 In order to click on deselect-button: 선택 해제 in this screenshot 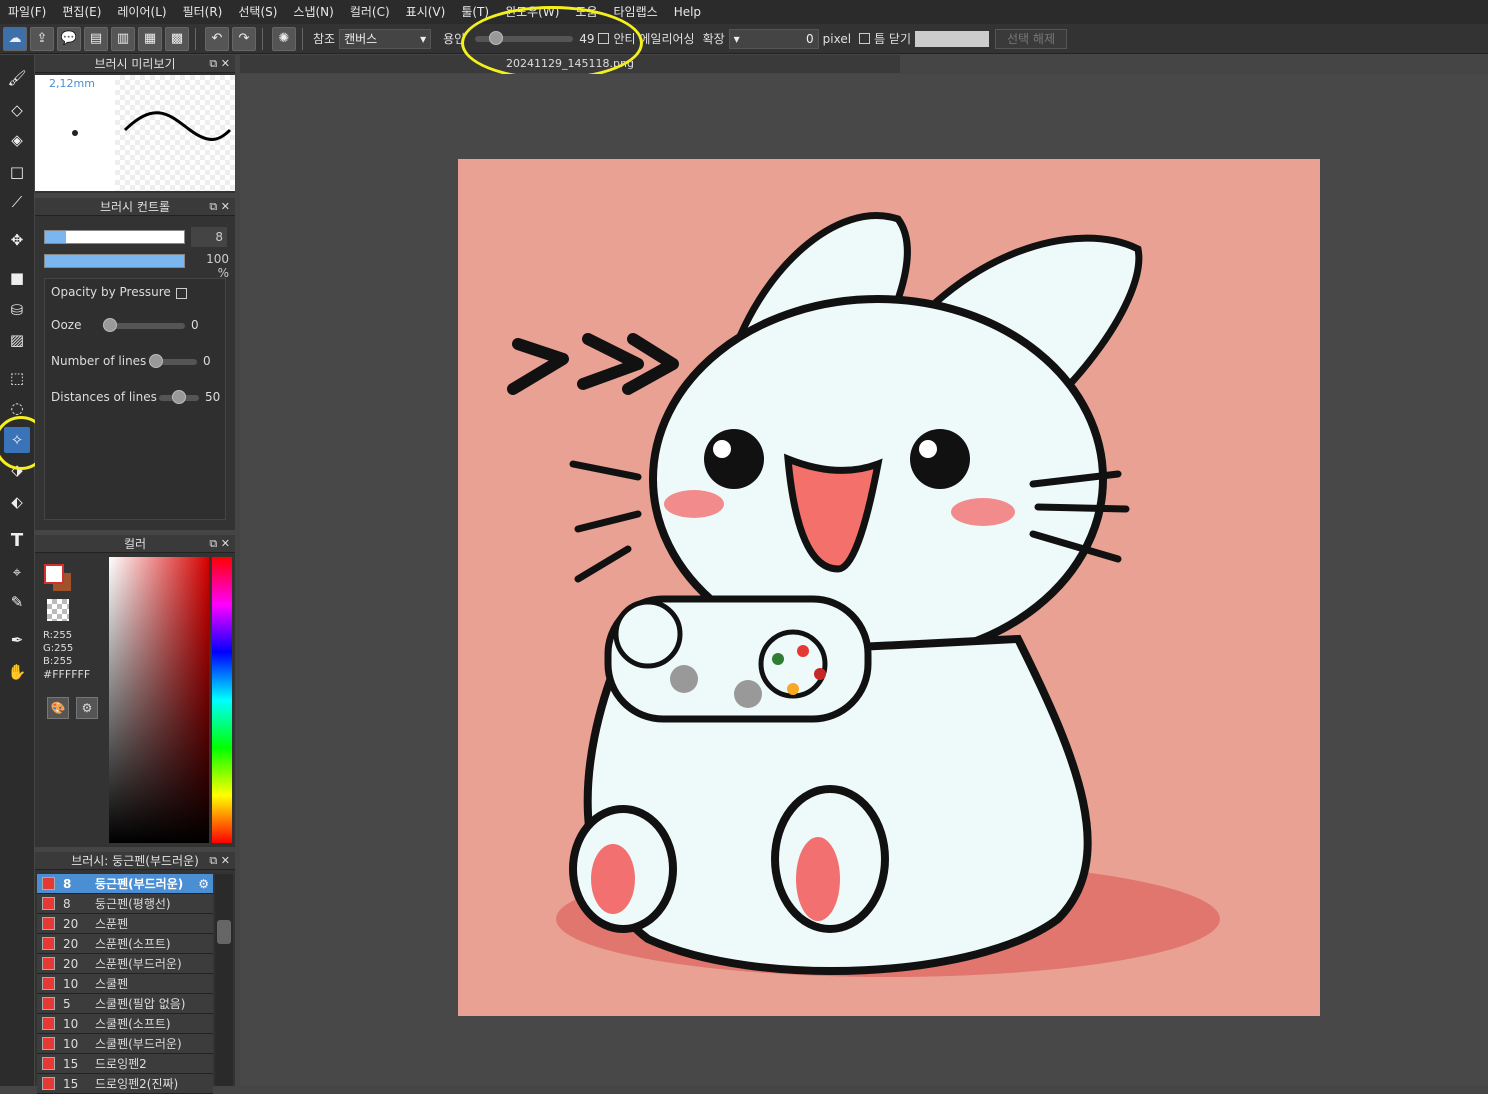, I will do `click(1031, 38)`.